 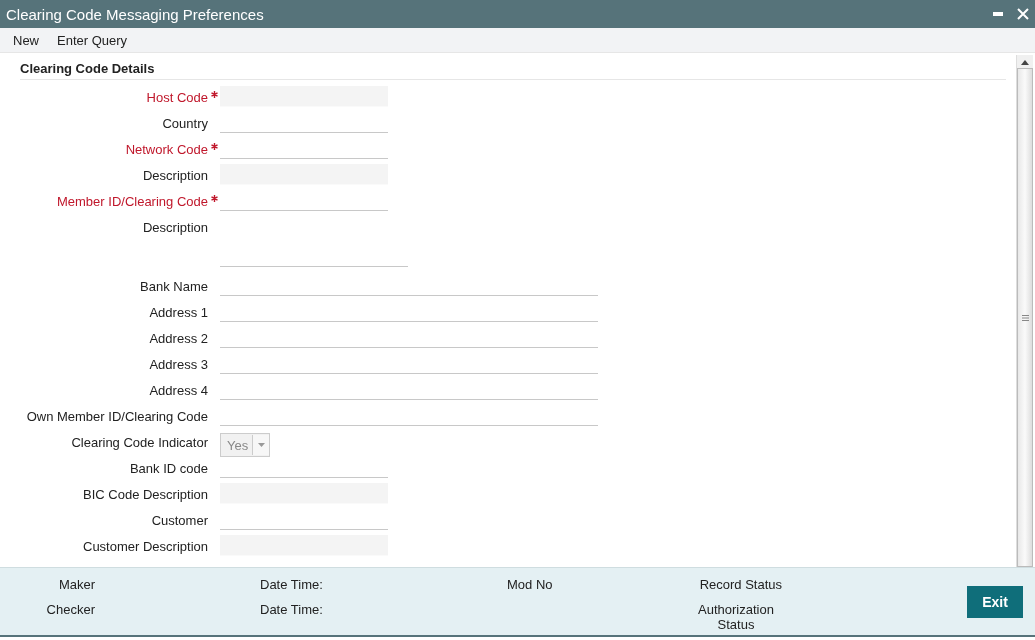 What do you see at coordinates (178, 390) in the screenshot?
I see `field-label: Address 4` at bounding box center [178, 390].